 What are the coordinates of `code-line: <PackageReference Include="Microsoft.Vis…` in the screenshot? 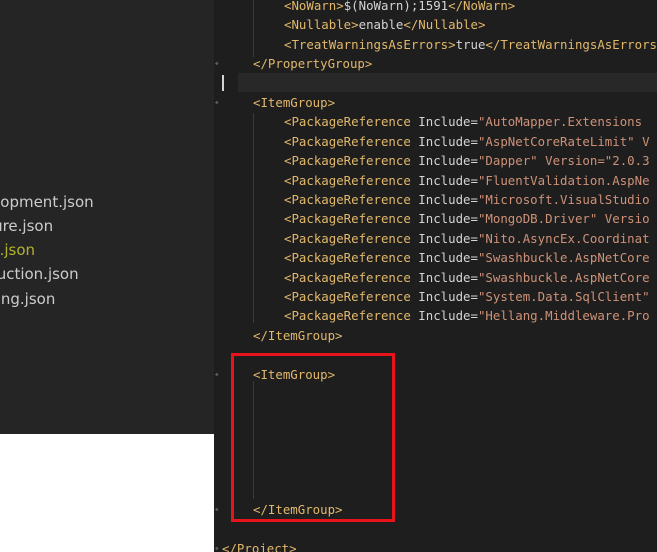 It's located at (467, 199).